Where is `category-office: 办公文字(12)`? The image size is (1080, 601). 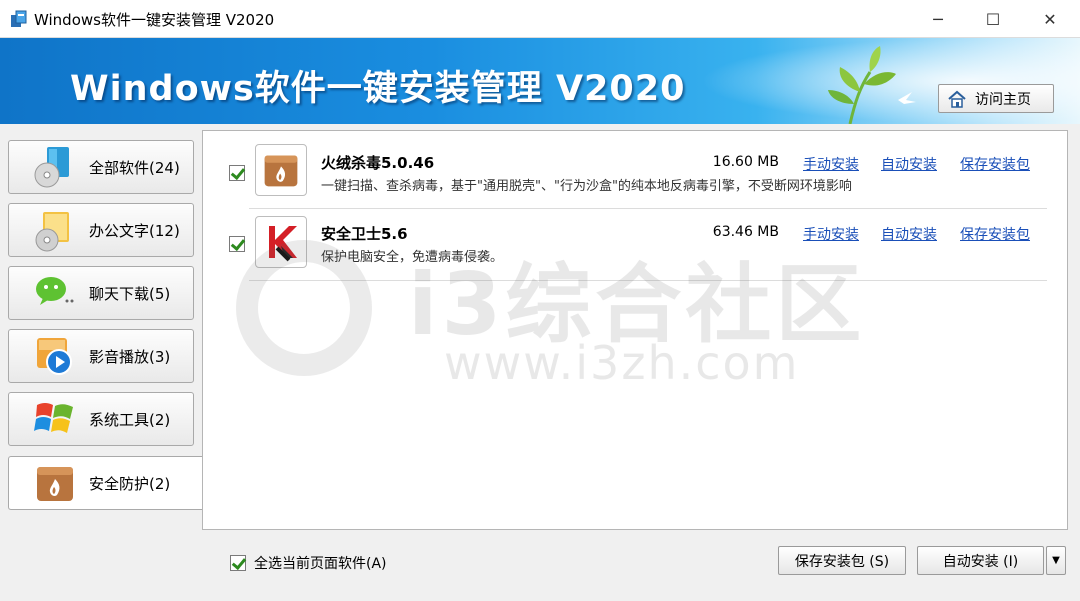 category-office: 办公文字(12) is located at coordinates (101, 230).